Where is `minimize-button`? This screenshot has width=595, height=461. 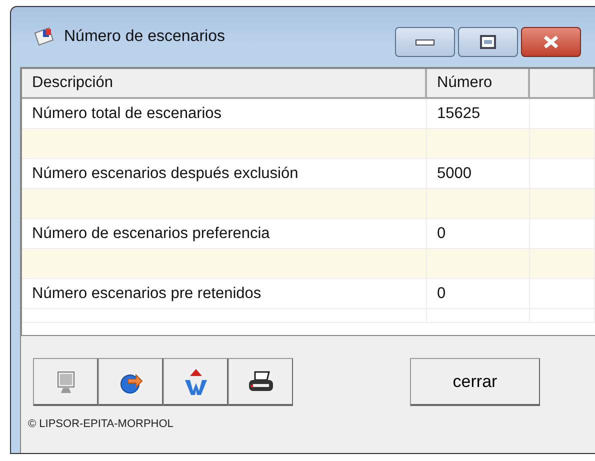
minimize-button is located at coordinates (425, 42).